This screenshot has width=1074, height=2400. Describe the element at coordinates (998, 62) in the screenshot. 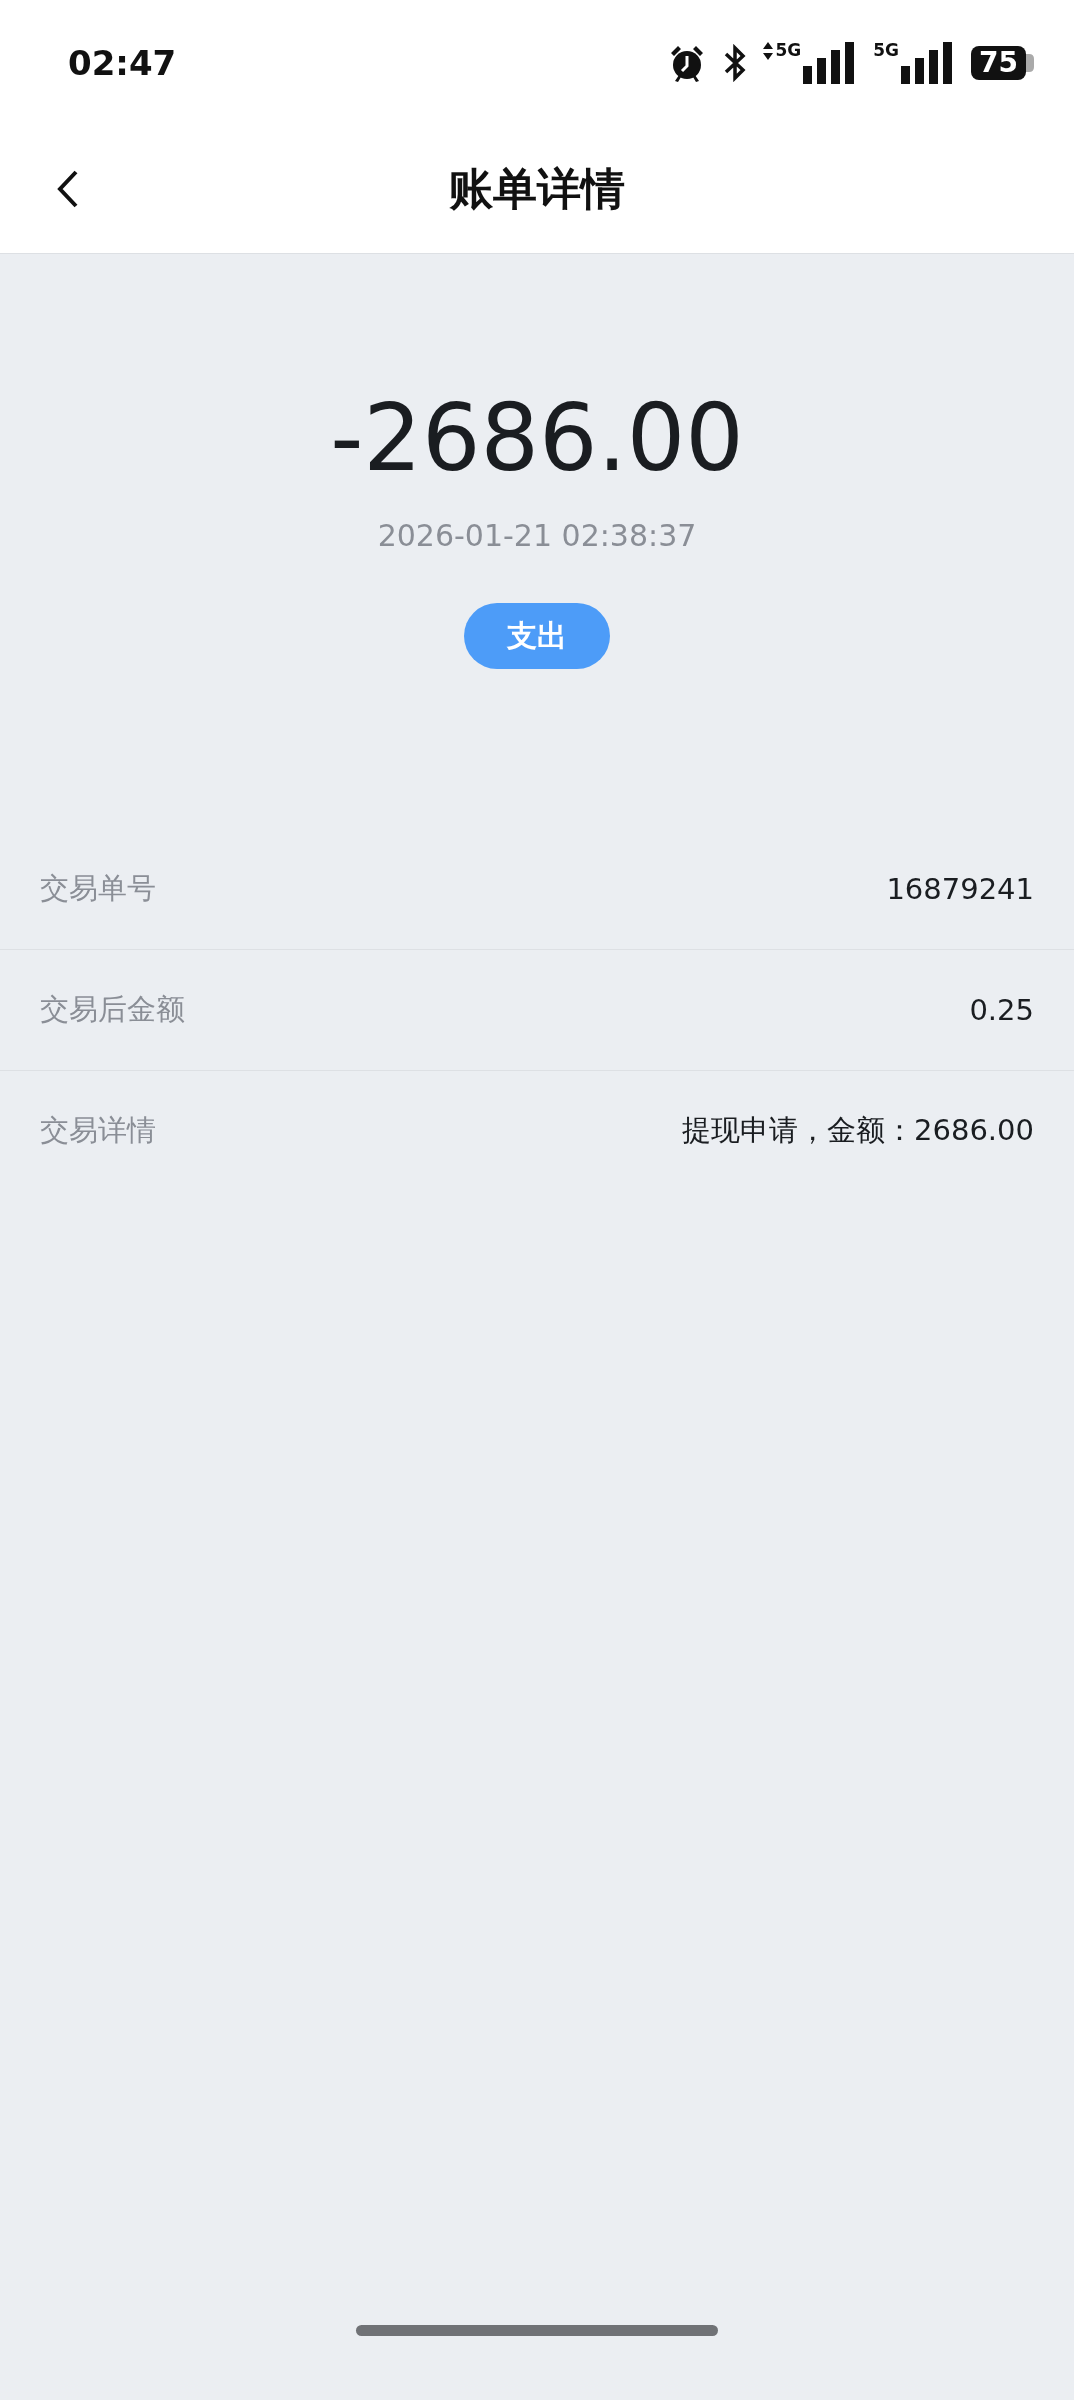

I see `battery-level: 75` at that location.